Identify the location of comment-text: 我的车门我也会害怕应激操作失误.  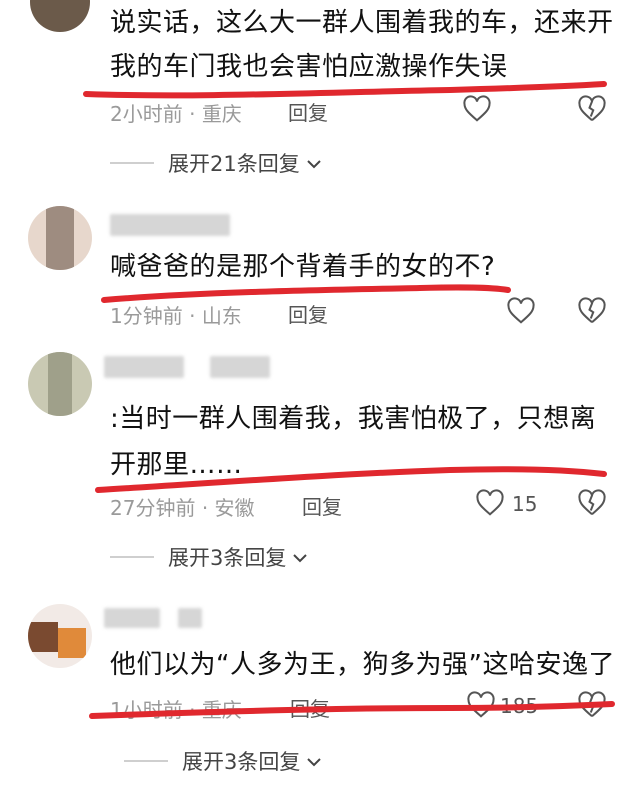
(309, 67).